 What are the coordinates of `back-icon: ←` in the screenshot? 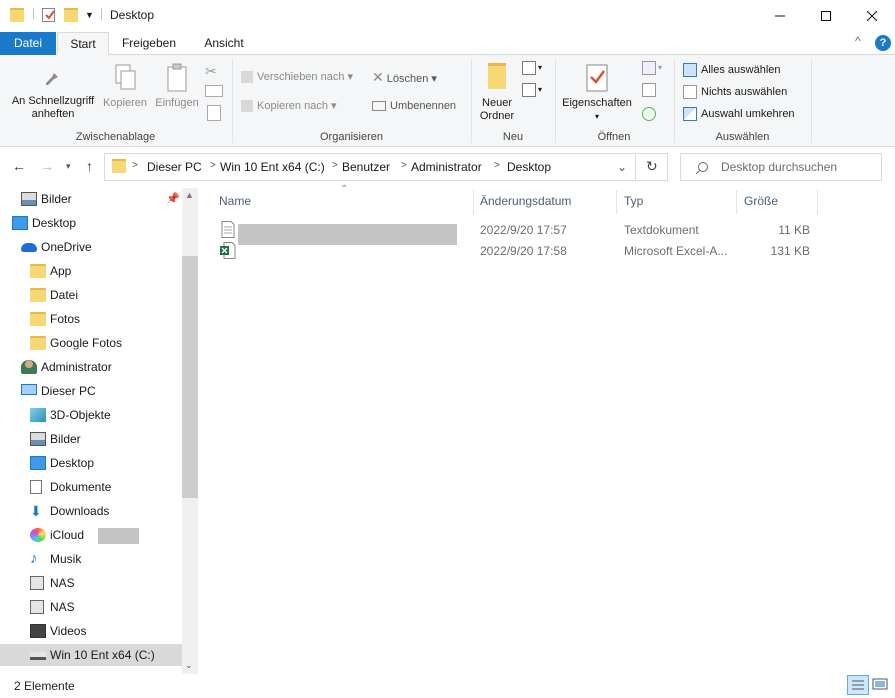 It's located at (19, 166).